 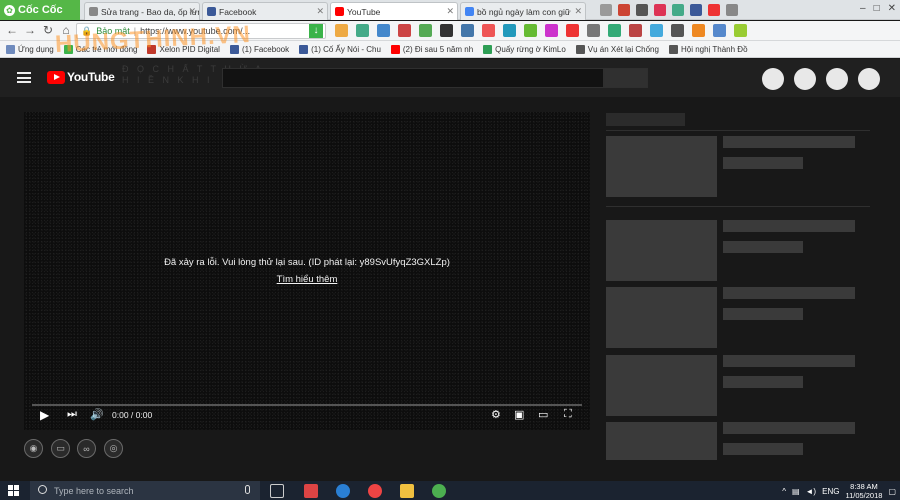 I want to click on screen-icon: ▭, so click(x=60, y=448).